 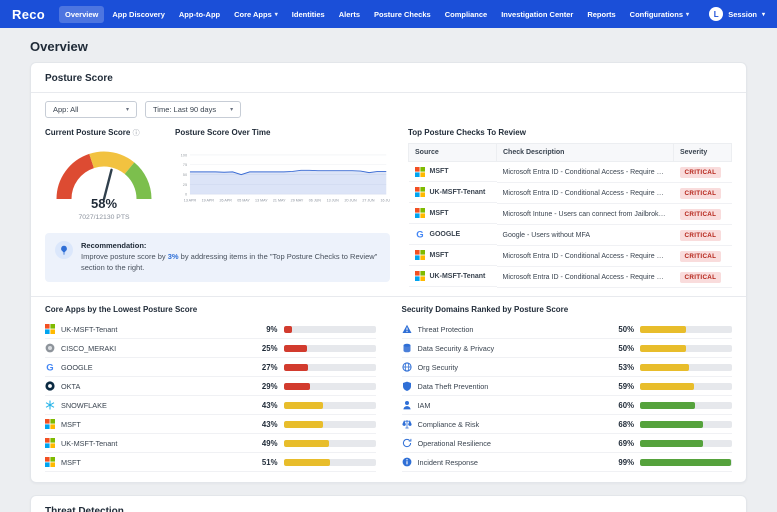 What do you see at coordinates (445, 234) in the screenshot?
I see `check-source: GOOGLE` at bounding box center [445, 234].